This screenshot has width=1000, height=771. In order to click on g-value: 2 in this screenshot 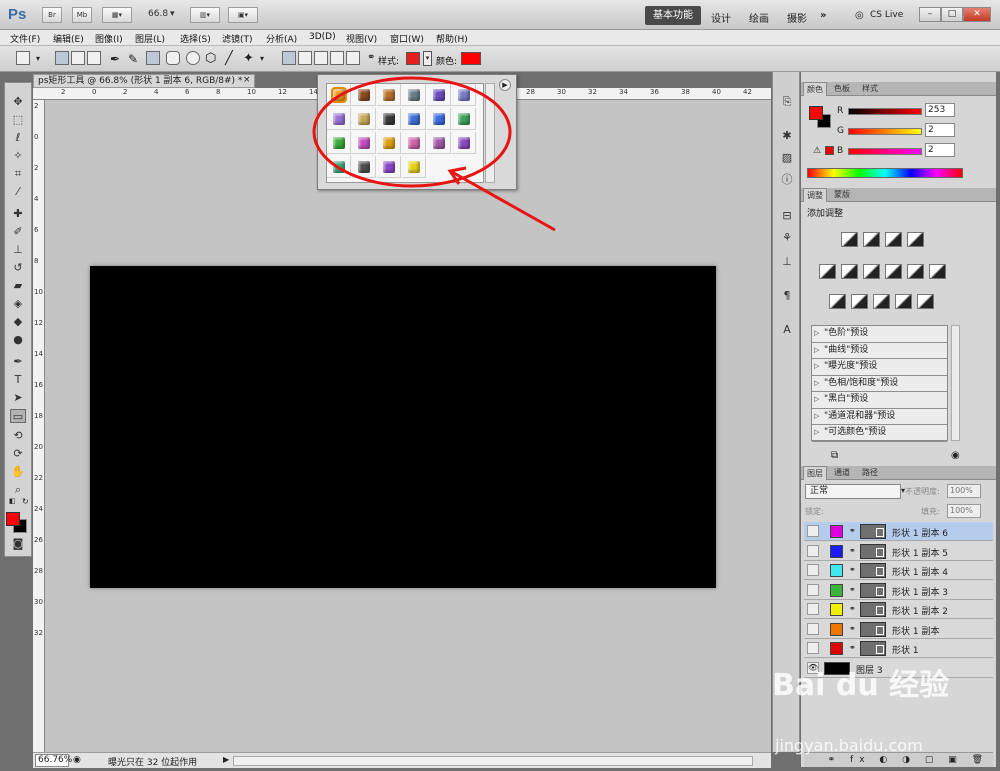, I will do `click(940, 130)`.